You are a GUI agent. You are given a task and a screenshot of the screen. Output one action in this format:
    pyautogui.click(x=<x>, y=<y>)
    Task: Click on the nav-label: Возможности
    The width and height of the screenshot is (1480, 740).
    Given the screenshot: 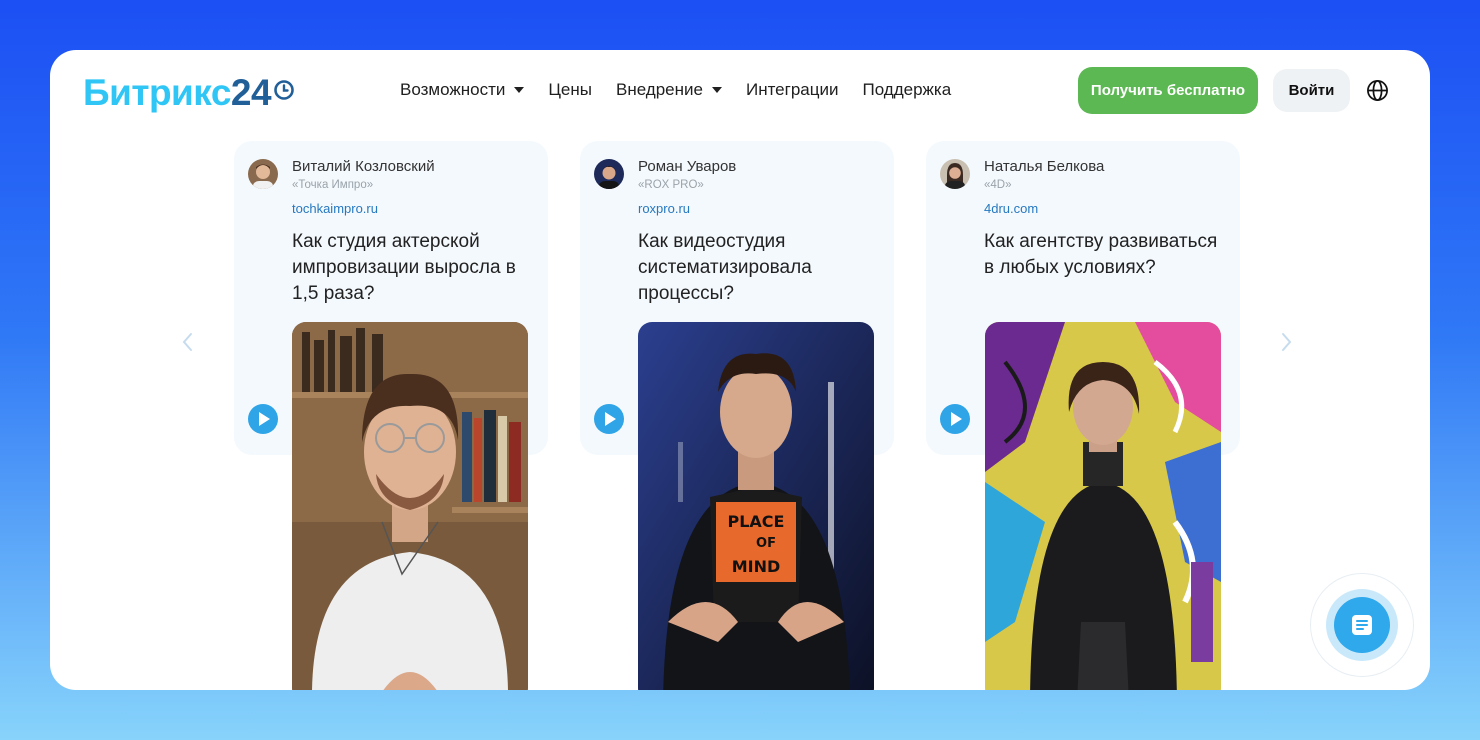 What is the action you would take?
    pyautogui.click(x=453, y=89)
    